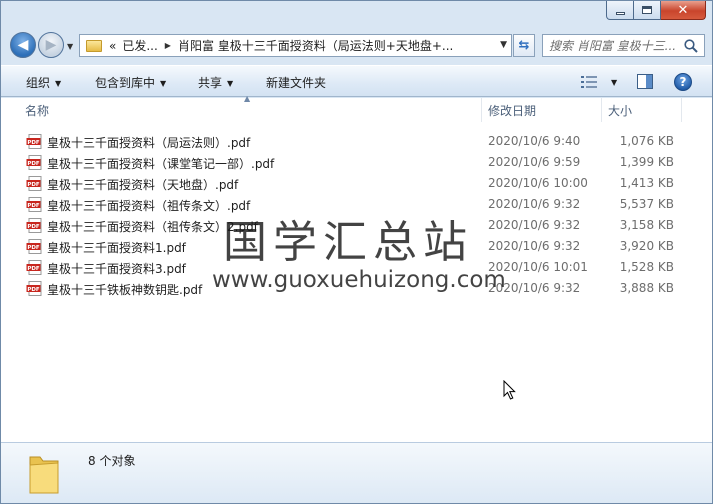 Image resolution: width=713 pixels, height=504 pixels. I want to click on arrow-right-icon: ▶, so click(51, 45).